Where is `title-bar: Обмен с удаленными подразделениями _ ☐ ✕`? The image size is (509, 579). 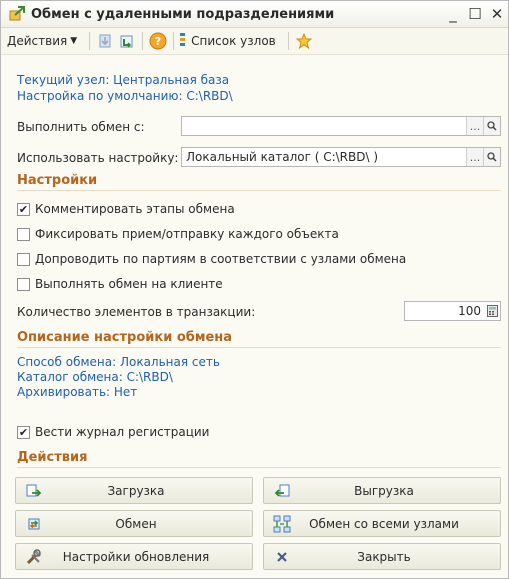
title-bar: Обмен с удаленными подразделениями _ ☐ ✕ is located at coordinates (254, 14).